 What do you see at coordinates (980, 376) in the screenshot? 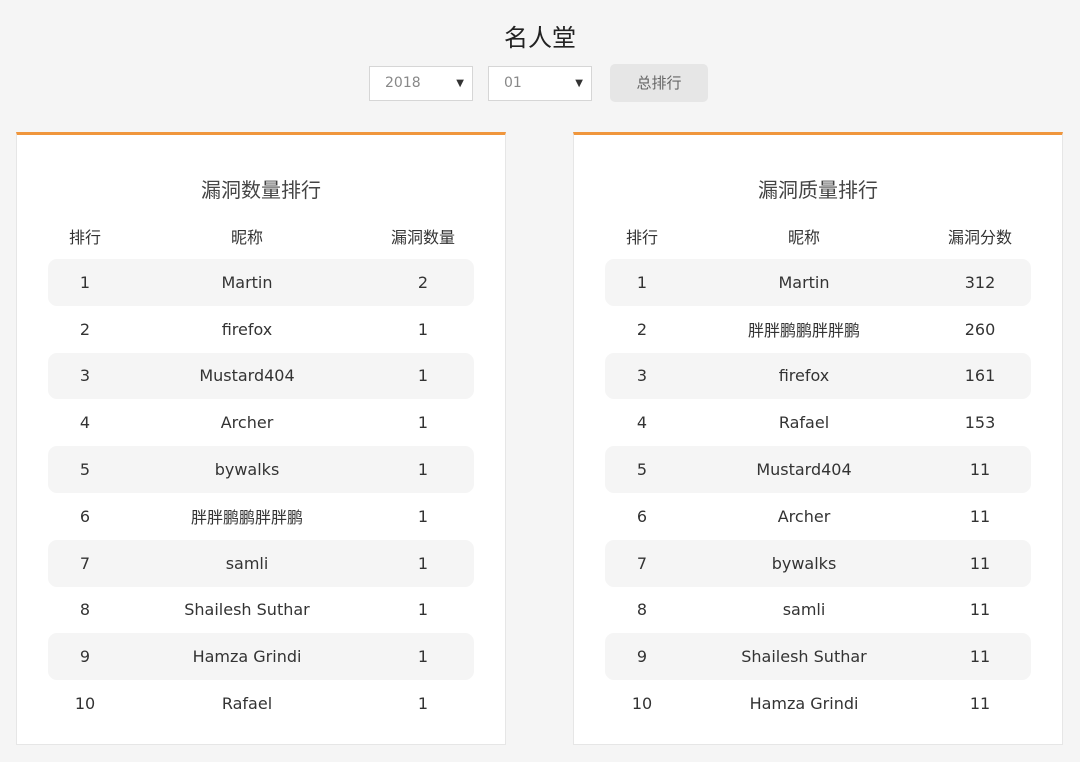
I see `value-cell: 161` at bounding box center [980, 376].